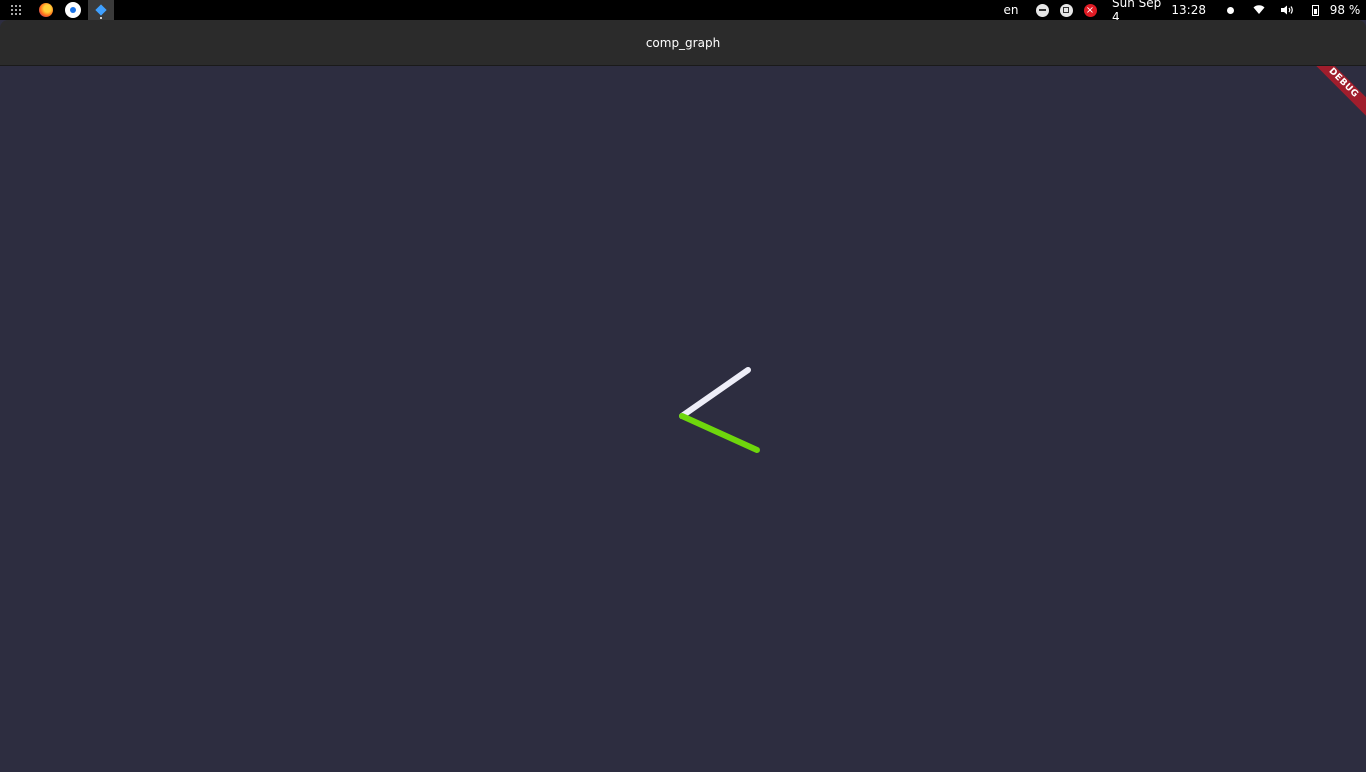 The height and width of the screenshot is (772, 1366). I want to click on window-title: comp_graph, so click(683, 42).